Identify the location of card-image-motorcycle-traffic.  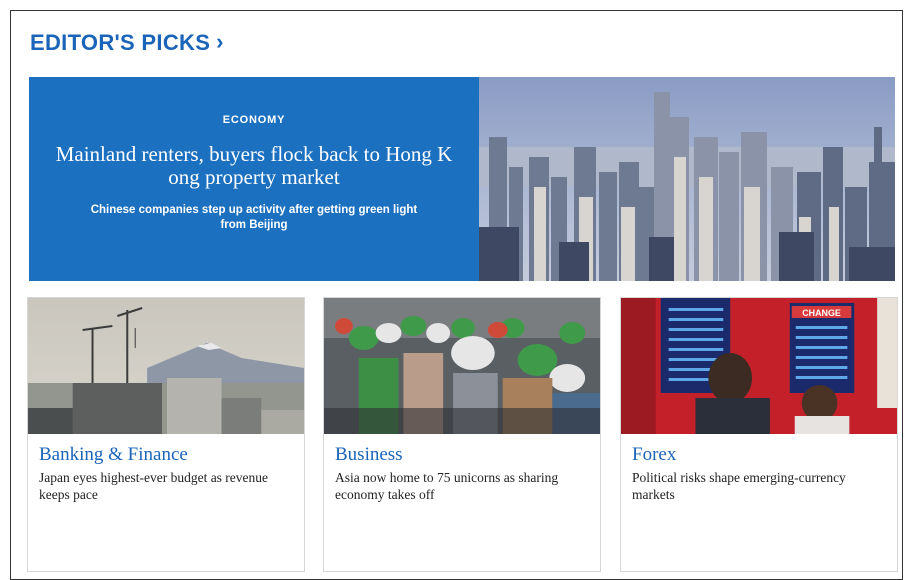
(462, 366).